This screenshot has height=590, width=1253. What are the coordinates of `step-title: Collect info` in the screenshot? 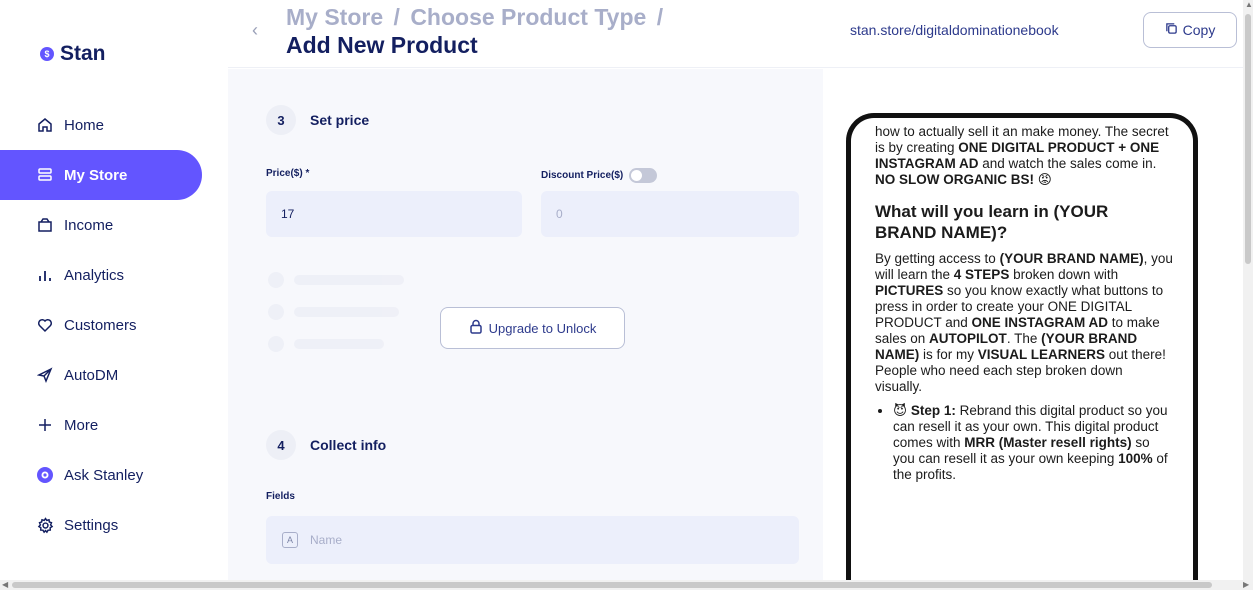 It's located at (348, 445).